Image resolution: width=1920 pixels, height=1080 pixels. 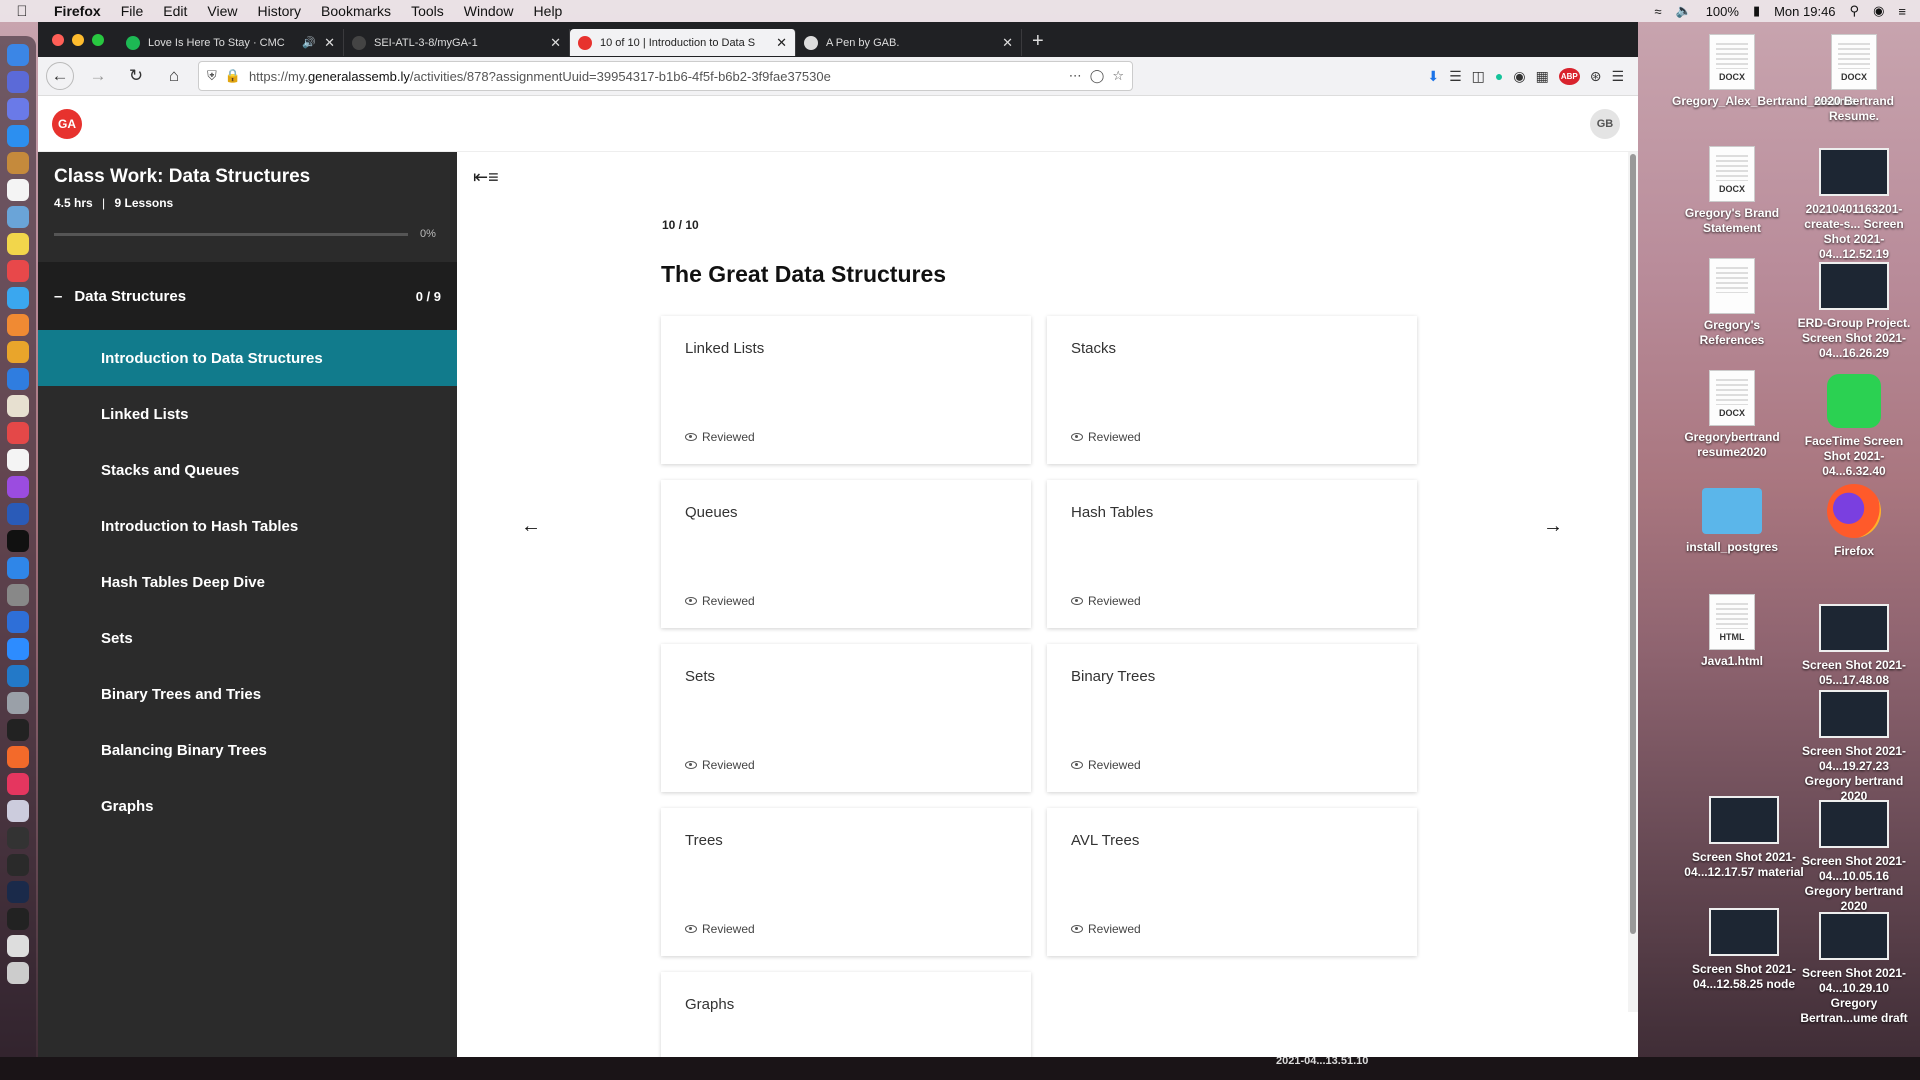 What do you see at coordinates (1732, 521) in the screenshot?
I see `desktop-folder: install_postgres` at bounding box center [1732, 521].